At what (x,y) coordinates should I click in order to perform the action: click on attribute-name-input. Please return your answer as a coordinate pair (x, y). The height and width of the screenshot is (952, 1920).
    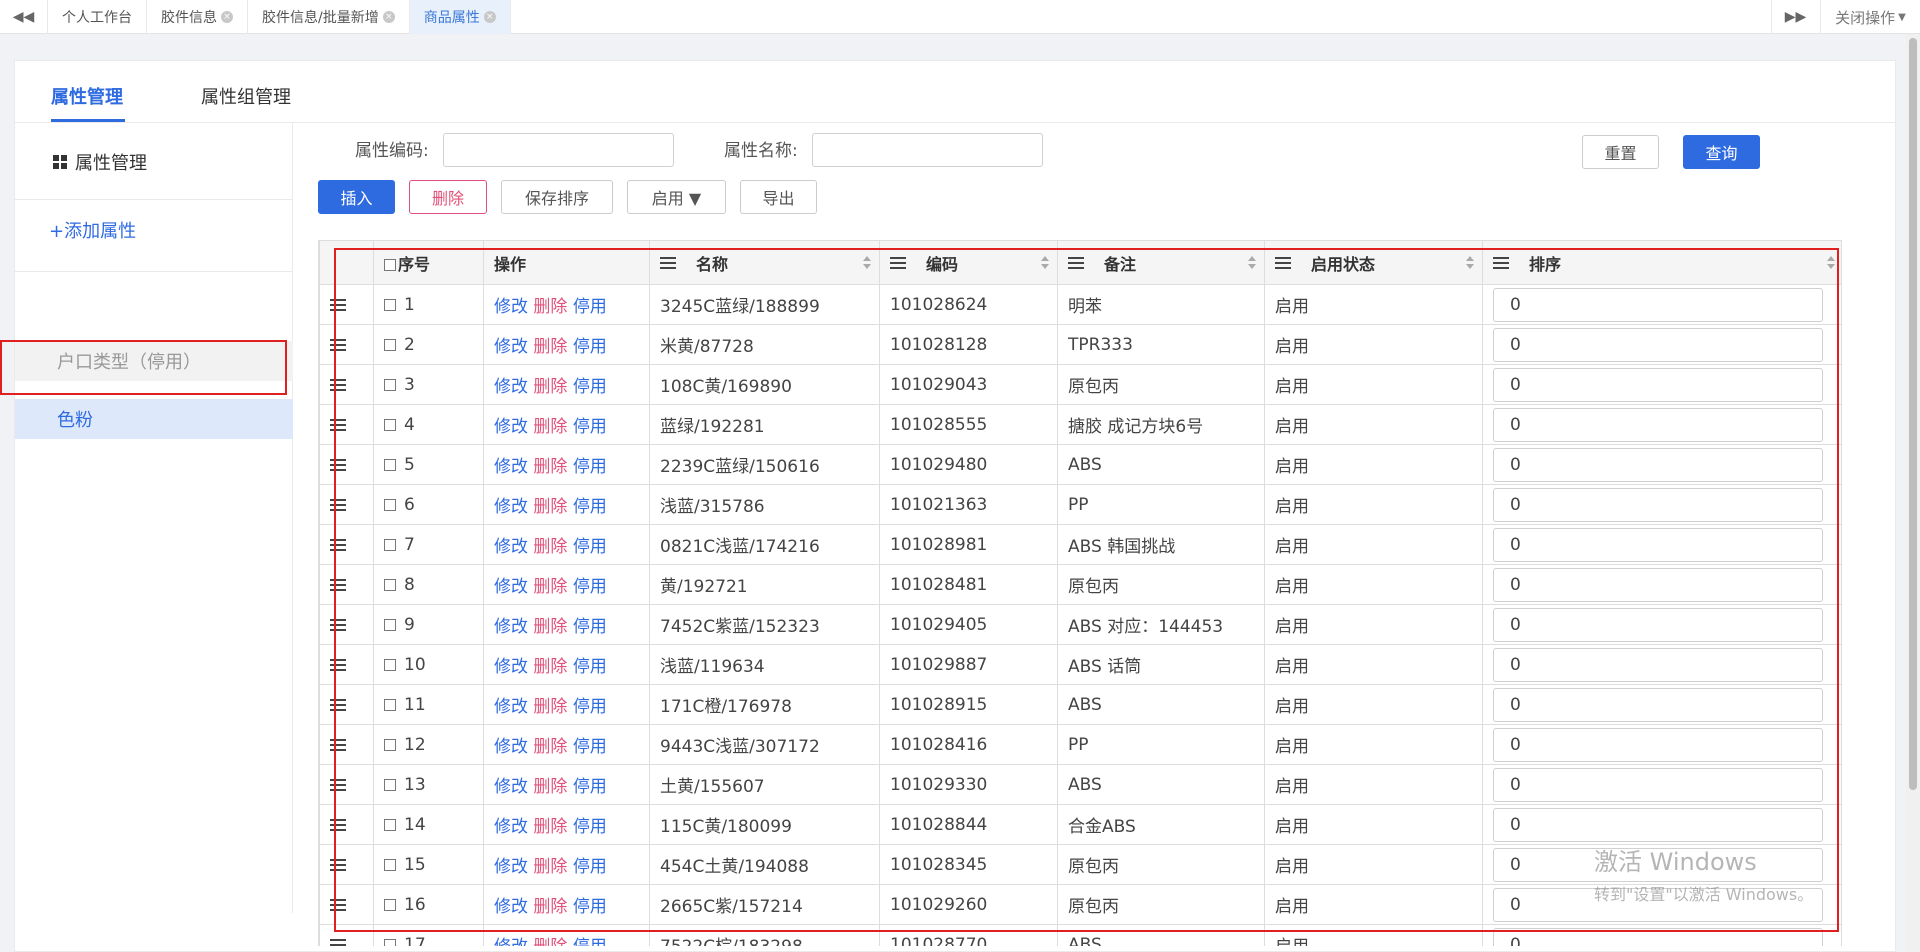
    Looking at the image, I should click on (927, 150).